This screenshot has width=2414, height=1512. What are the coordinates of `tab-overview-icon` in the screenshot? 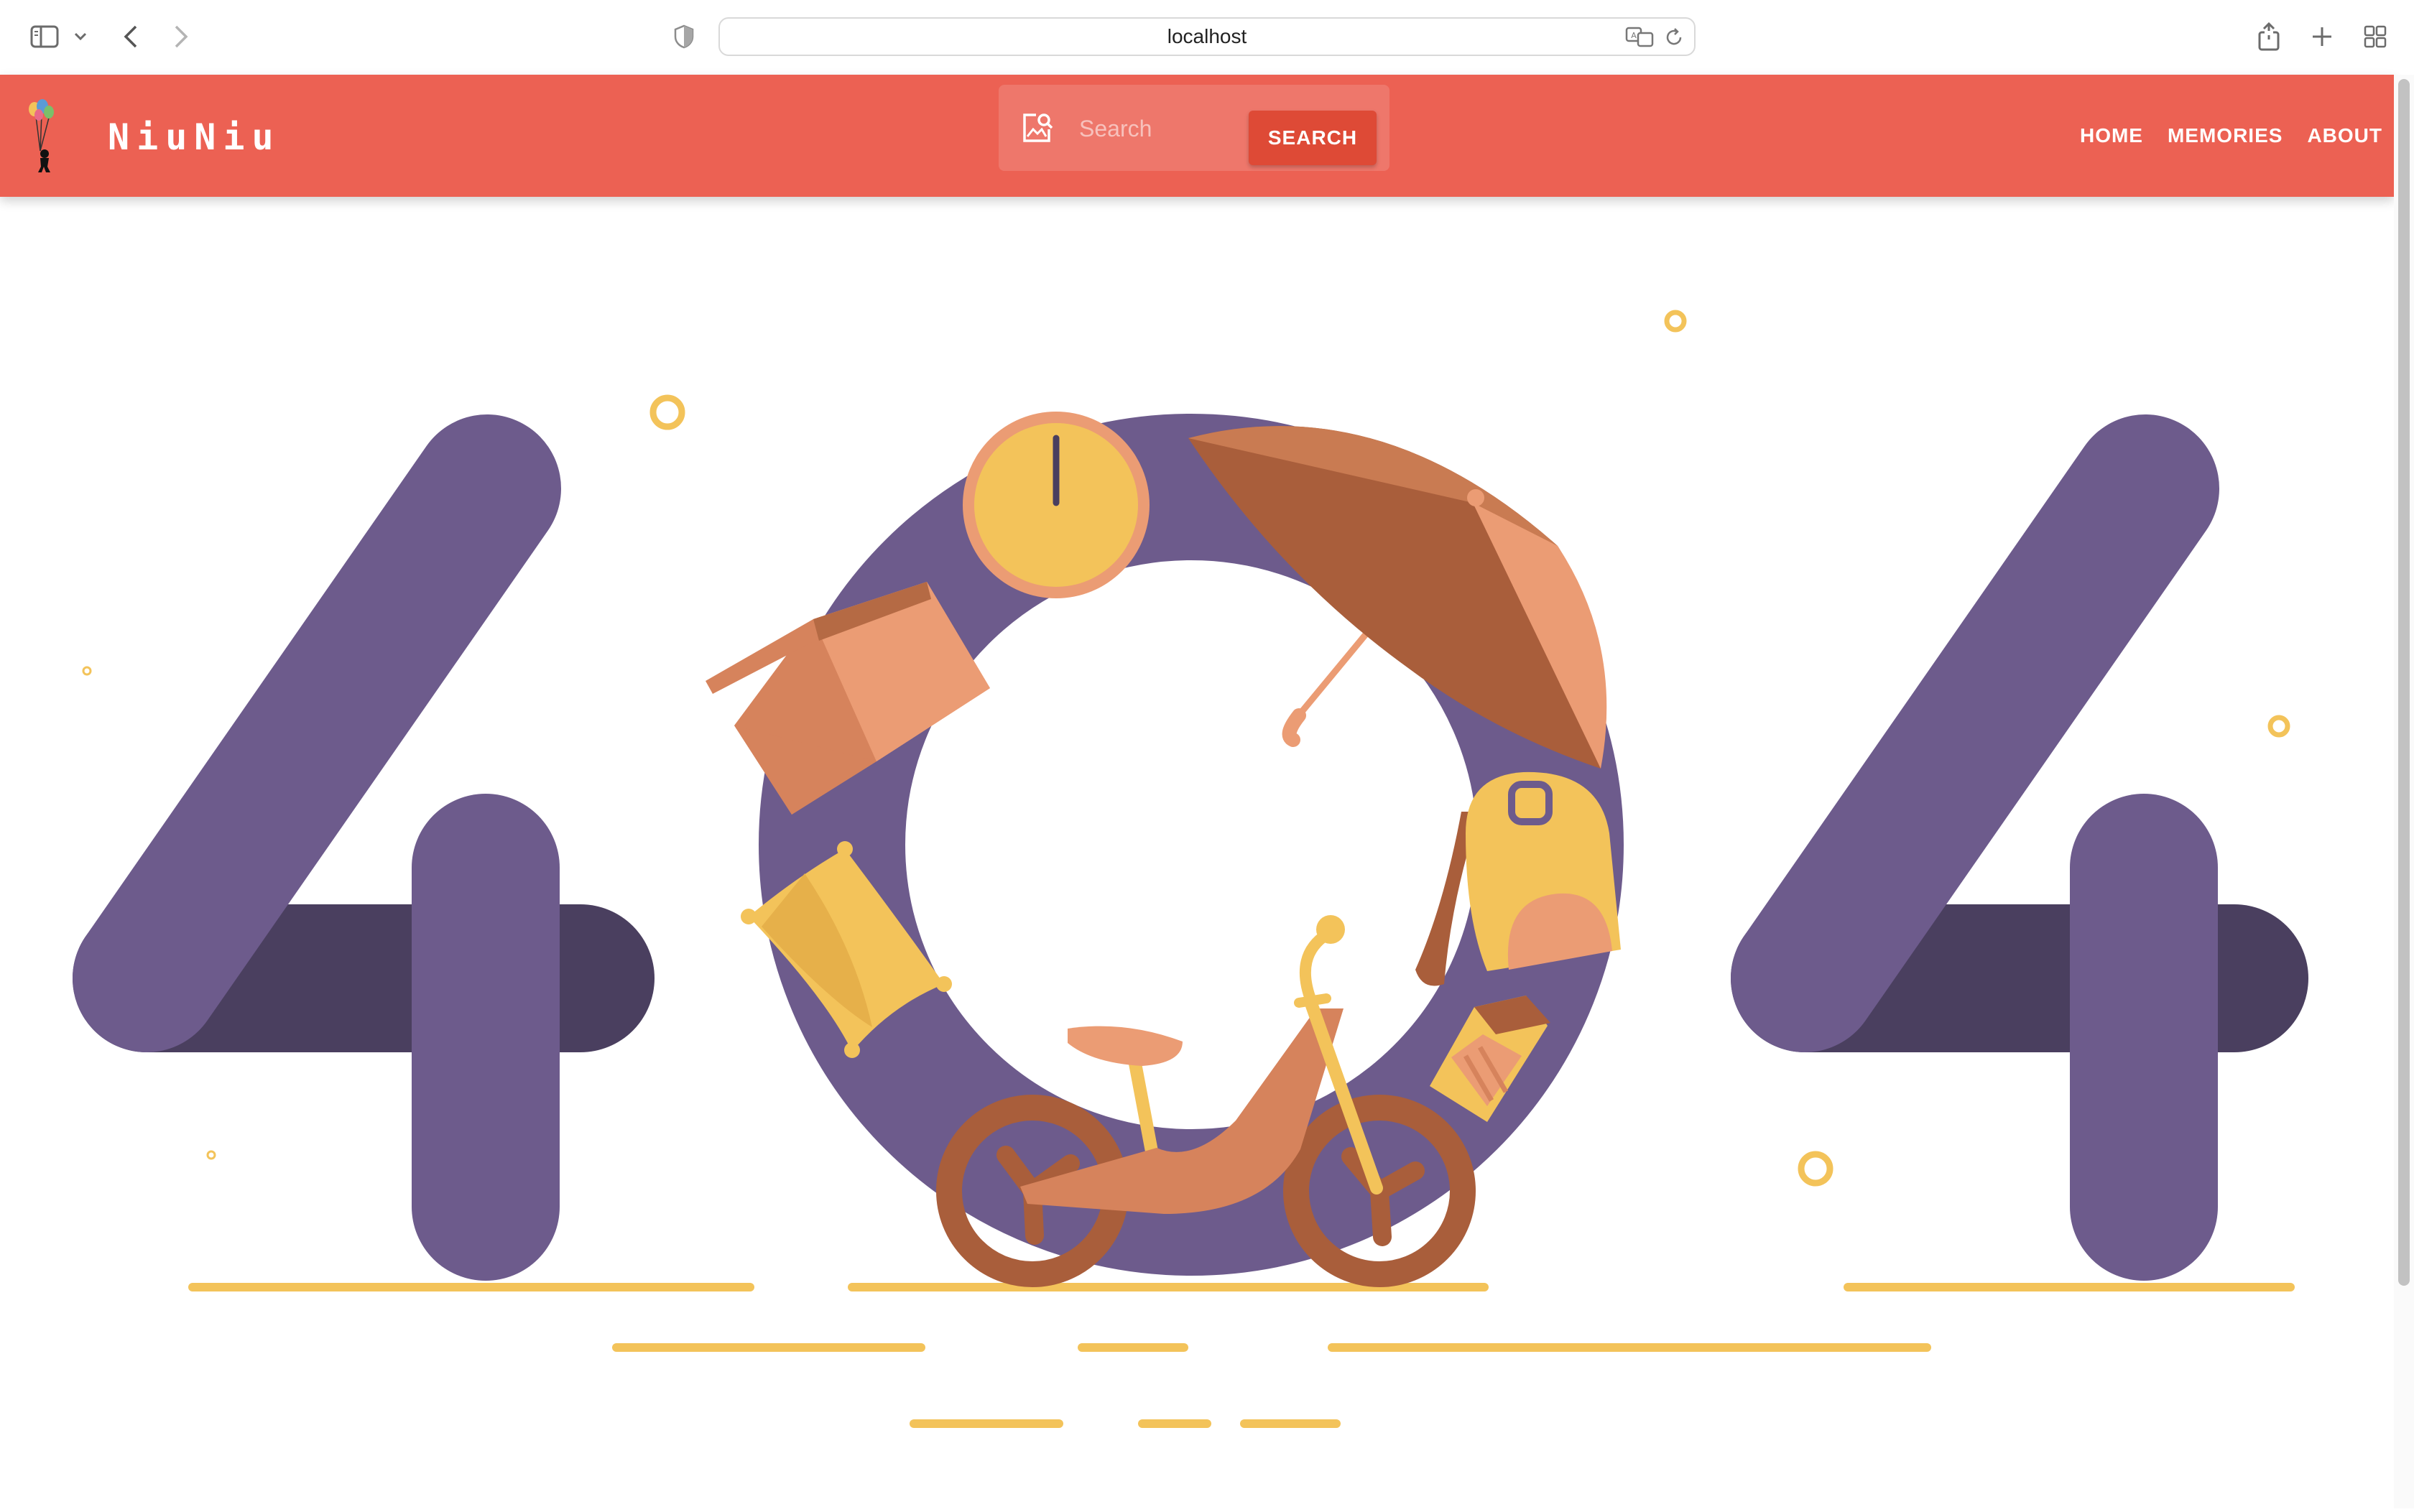 It's located at (2375, 36).